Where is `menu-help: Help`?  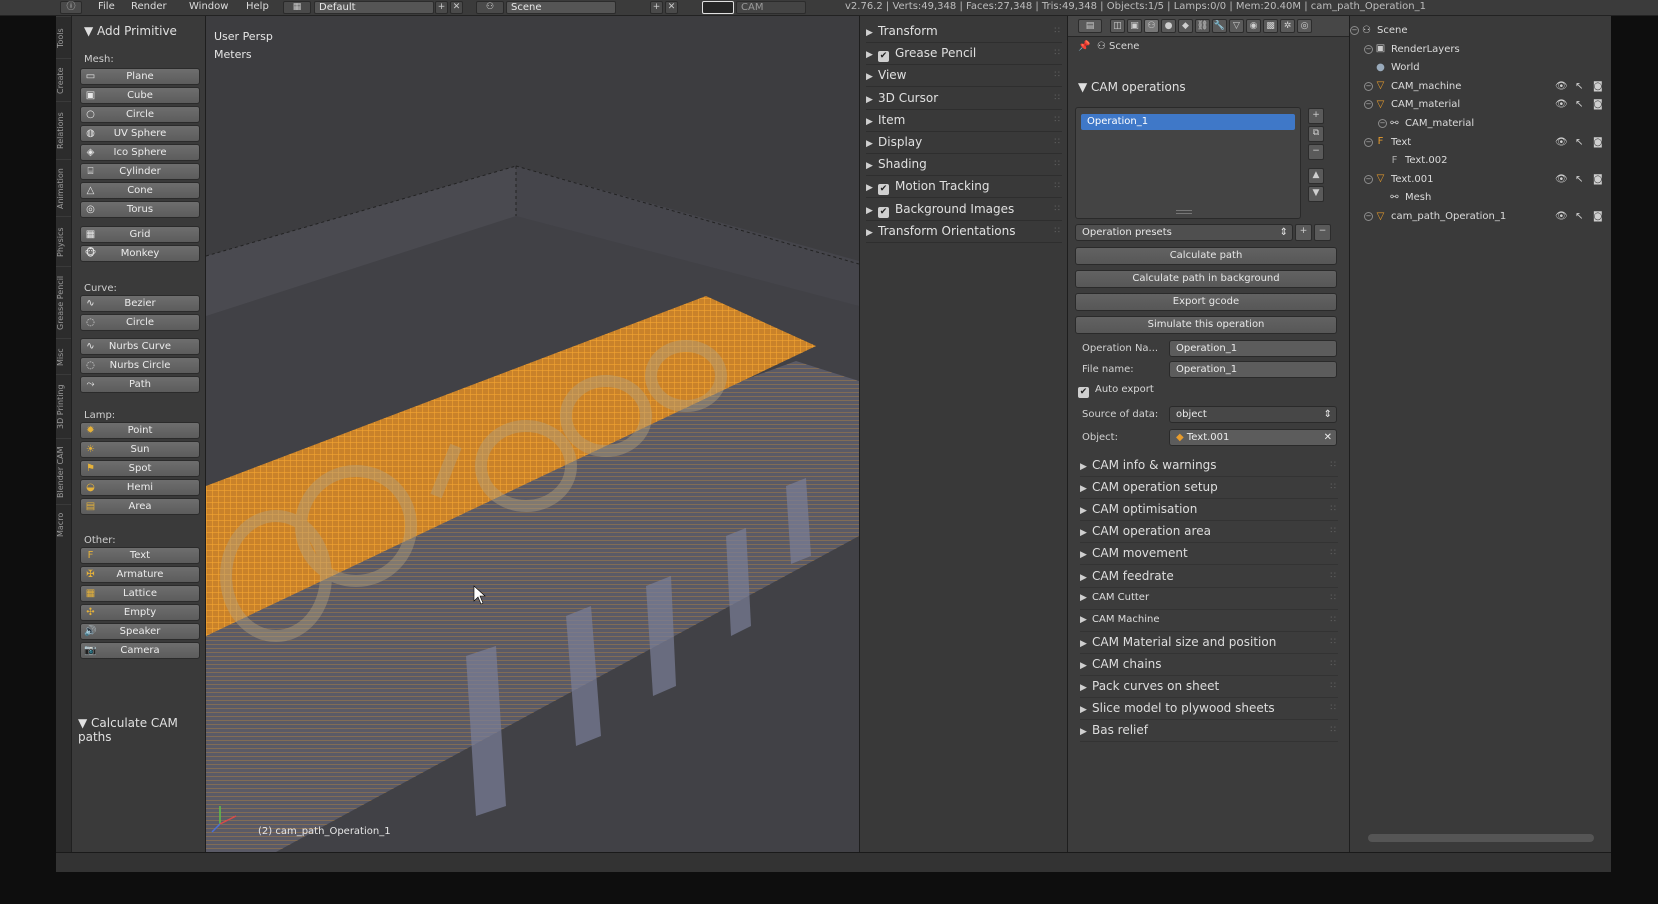 menu-help: Help is located at coordinates (257, 6).